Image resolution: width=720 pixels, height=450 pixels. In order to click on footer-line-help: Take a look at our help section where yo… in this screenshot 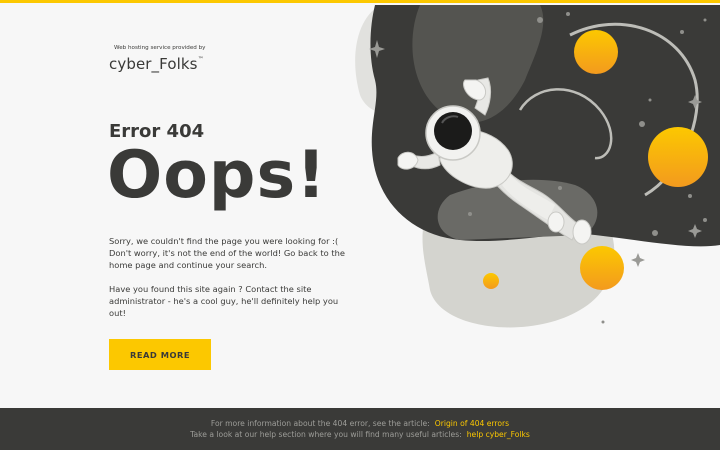, I will do `click(360, 435)`.